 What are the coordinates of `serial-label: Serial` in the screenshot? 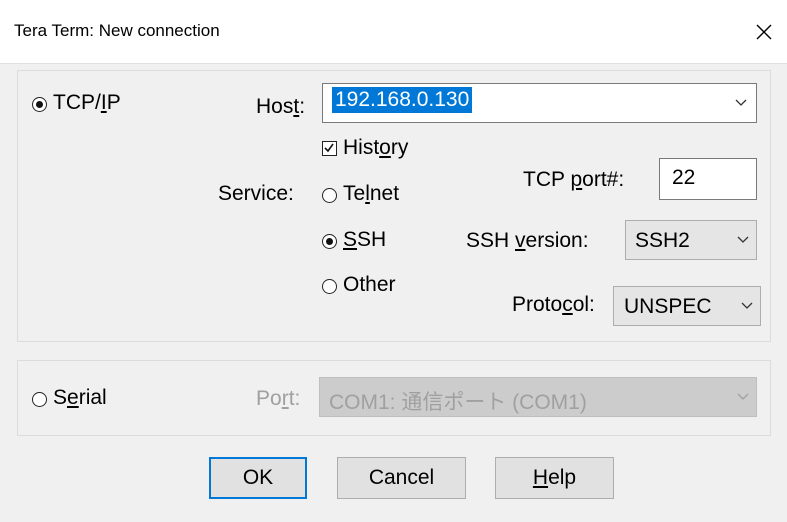 It's located at (80, 397).